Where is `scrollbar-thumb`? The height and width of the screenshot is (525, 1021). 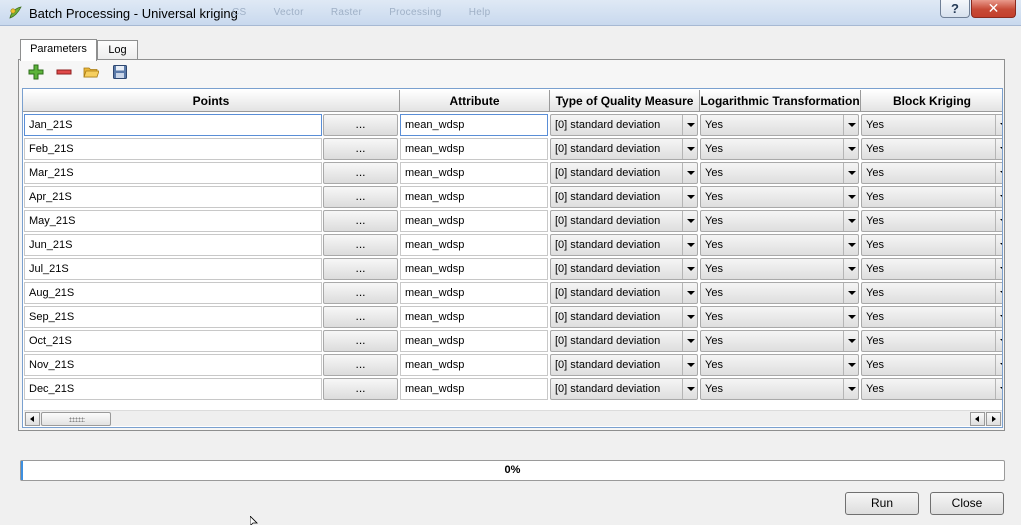
scrollbar-thumb is located at coordinates (76, 419).